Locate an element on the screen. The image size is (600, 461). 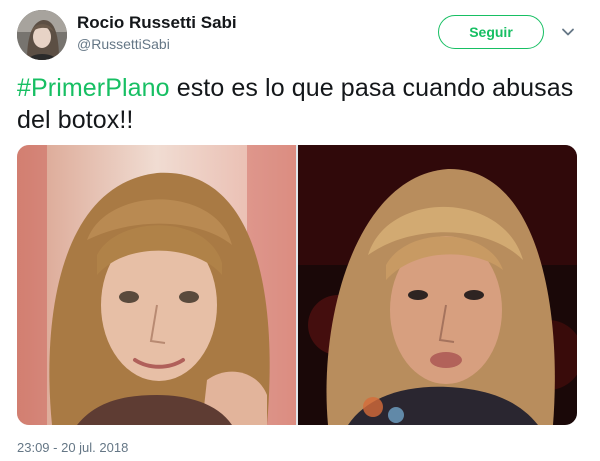
chevron-down-icon is located at coordinates (568, 32).